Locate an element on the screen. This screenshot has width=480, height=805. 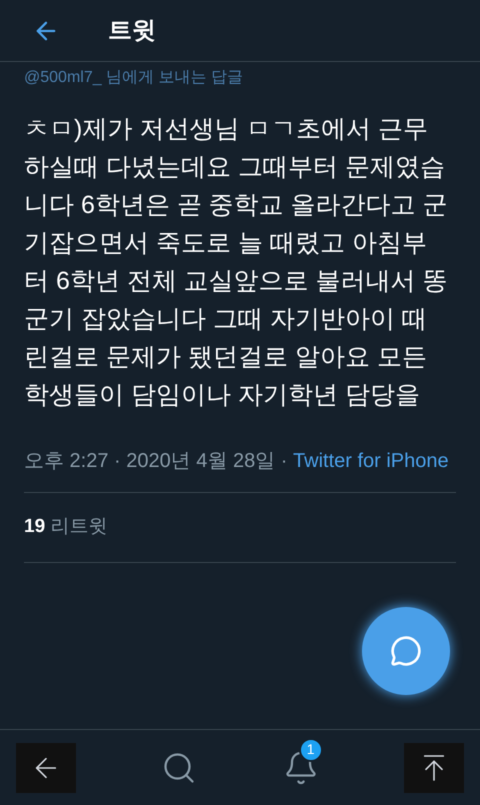
retweet-label: 리트윗 is located at coordinates (79, 526).